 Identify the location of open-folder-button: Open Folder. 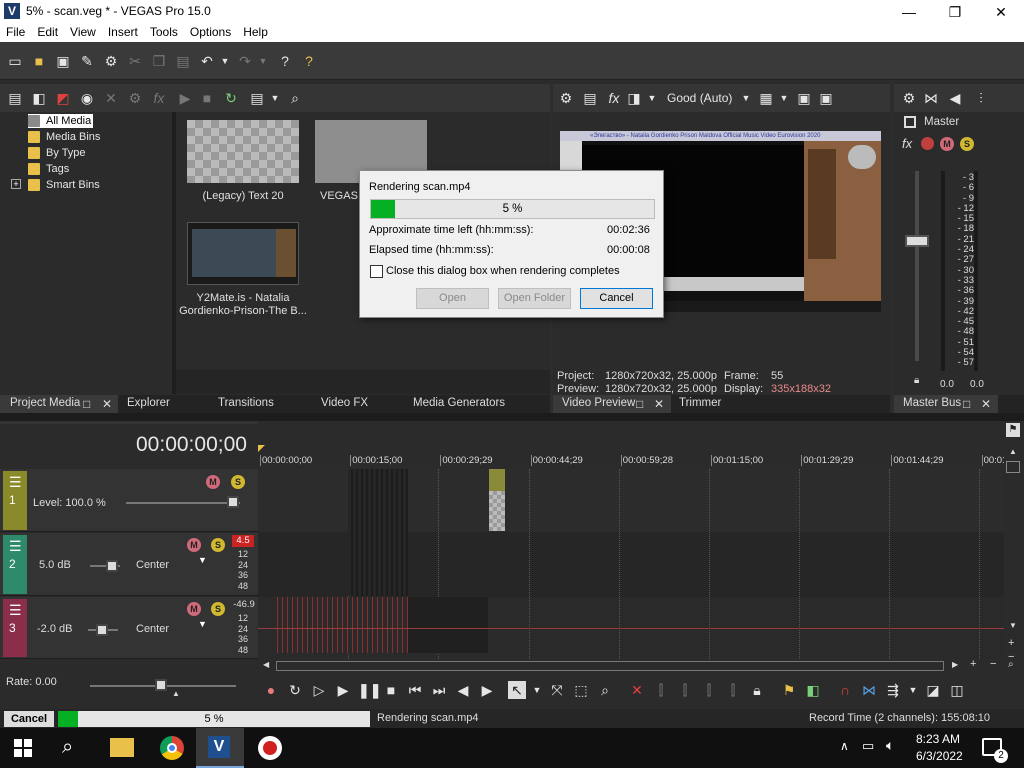
(534, 298).